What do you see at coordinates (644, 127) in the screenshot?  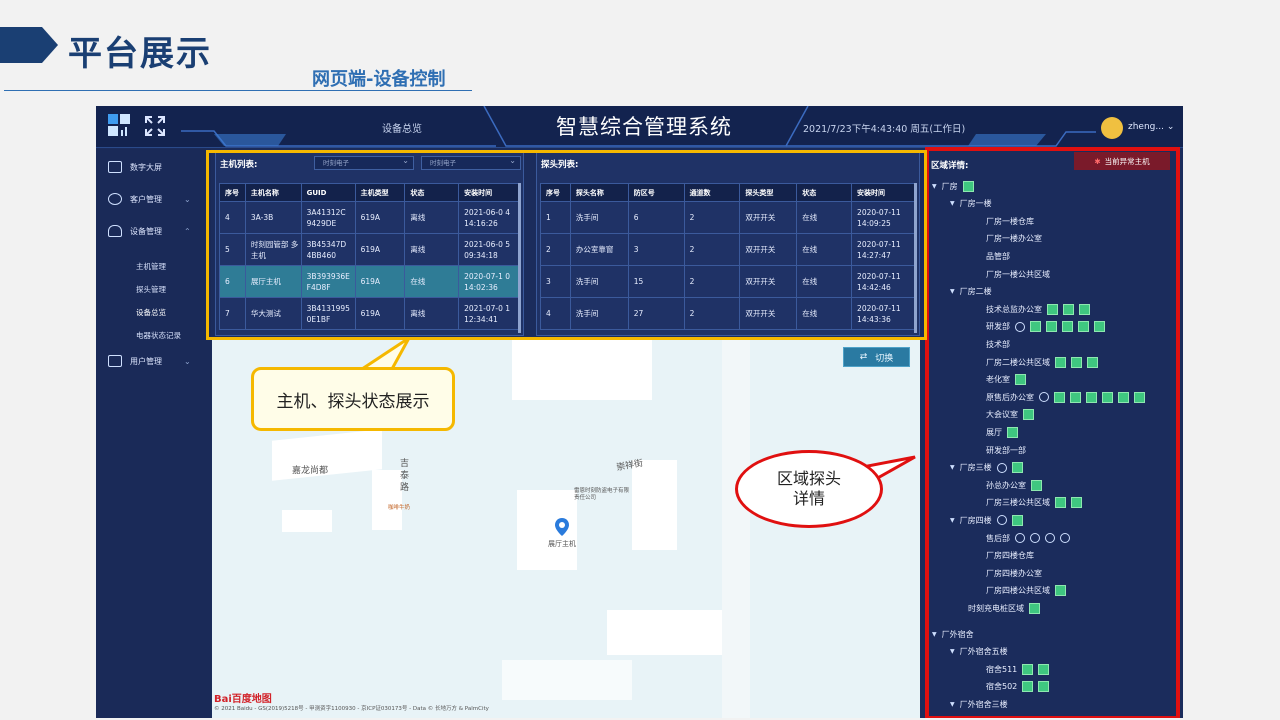 I see `system-title: 智慧综合管理系统` at bounding box center [644, 127].